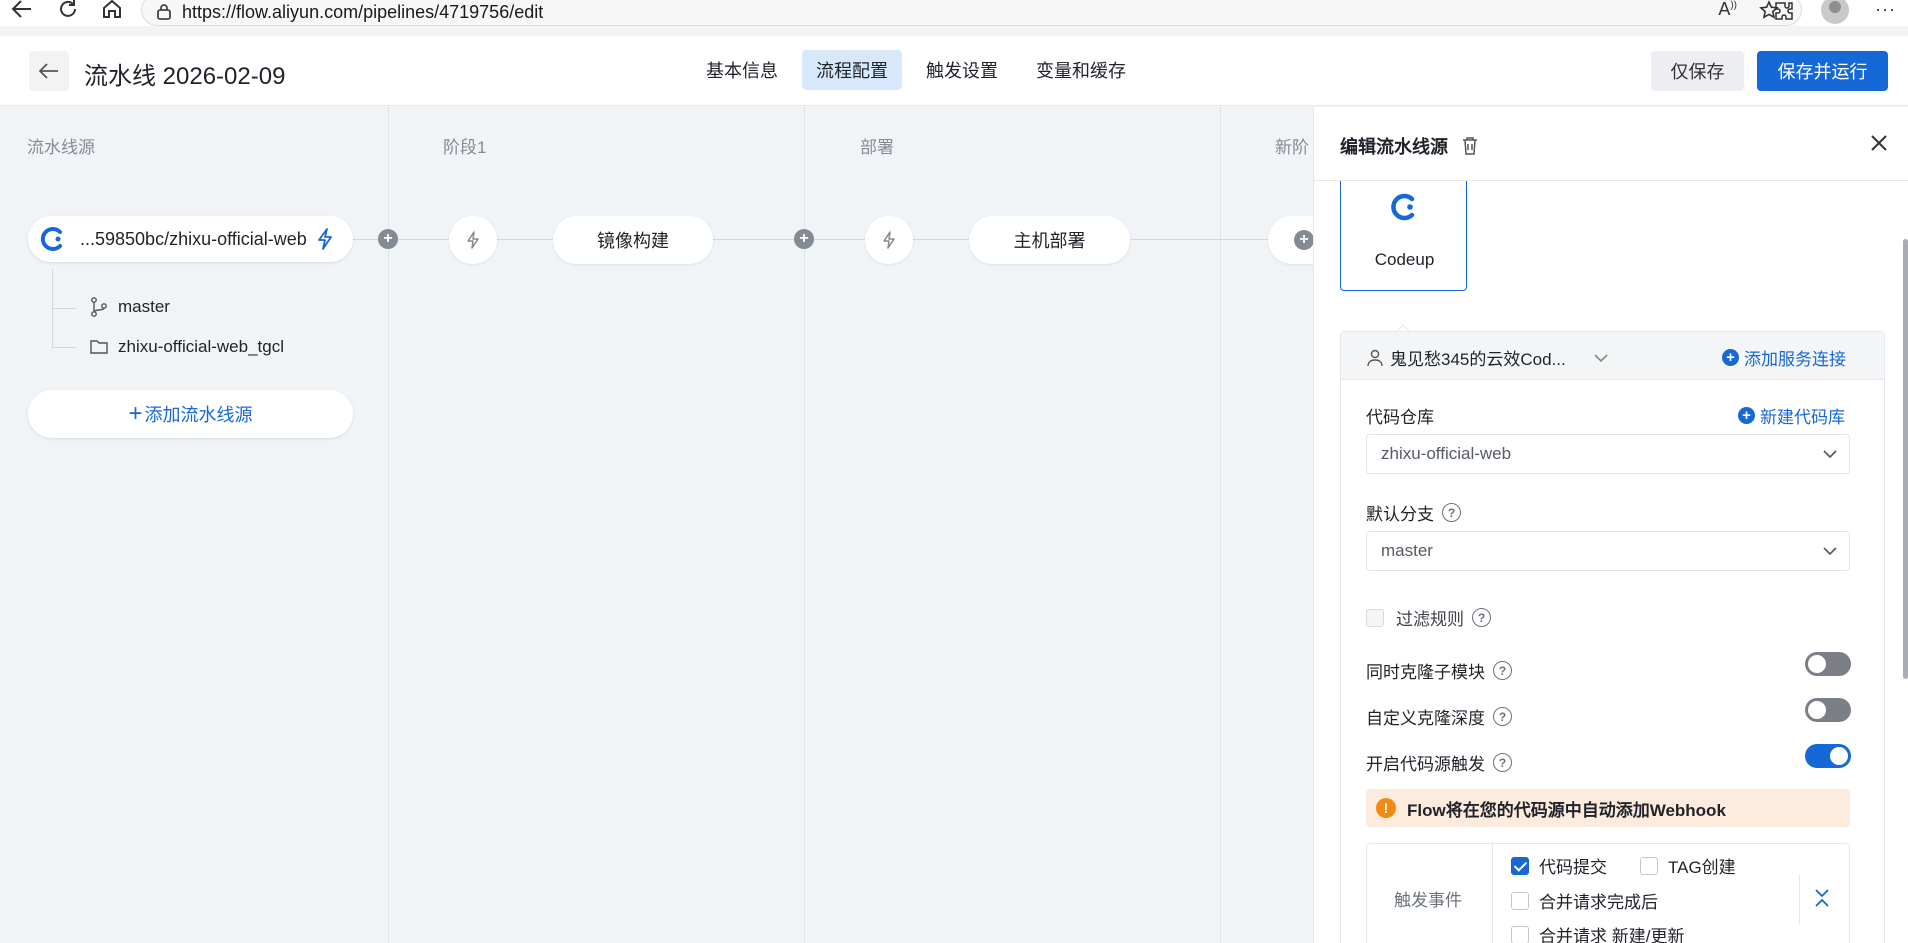 This screenshot has width=1908, height=943. Describe the element at coordinates (1425, 764) in the screenshot. I see `toggle-label-source-trigger: 开启代码源触发` at that location.